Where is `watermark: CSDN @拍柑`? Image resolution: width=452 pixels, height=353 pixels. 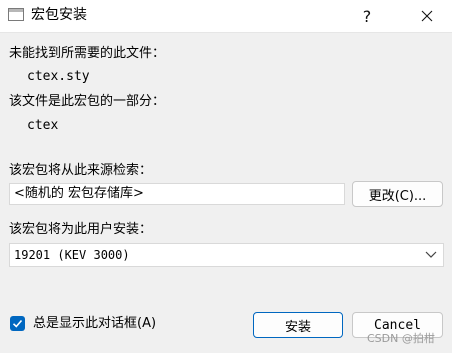 watermark: CSDN @拍柑 is located at coordinates (401, 338).